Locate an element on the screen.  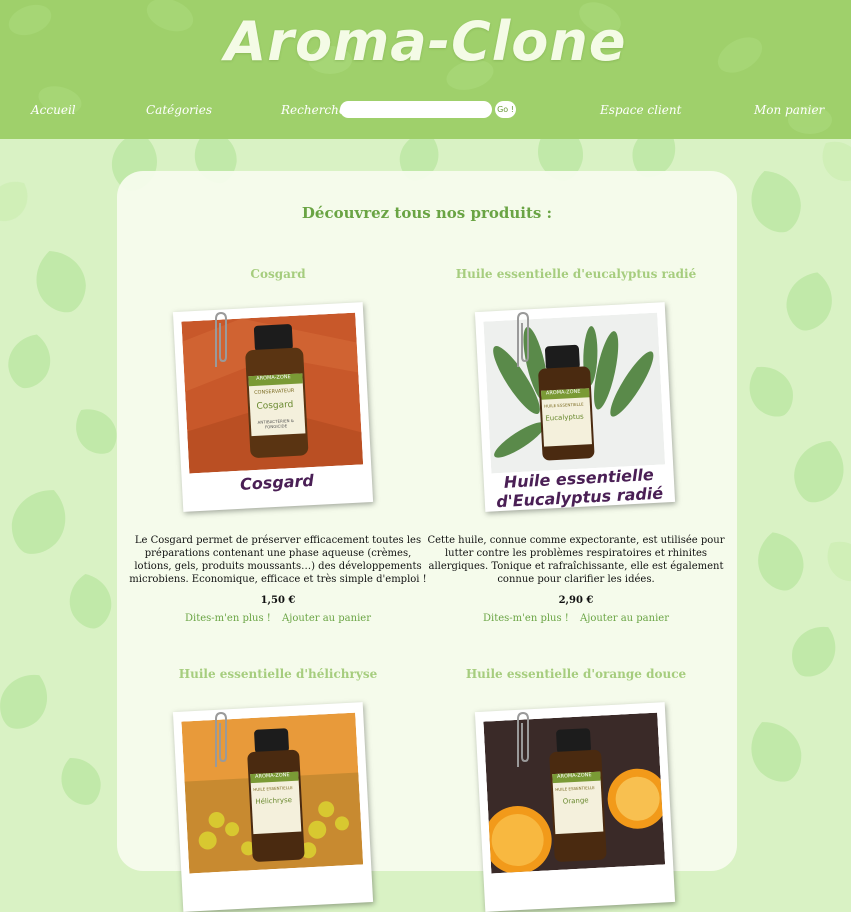
product-title: Cosgard is located at coordinates (278, 274).